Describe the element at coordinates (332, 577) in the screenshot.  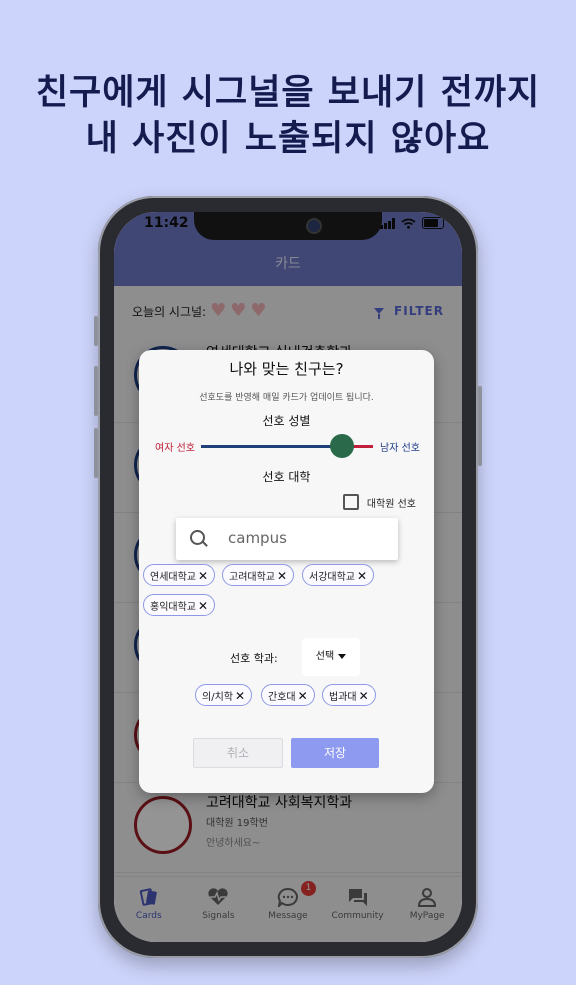
I see `chip-label: 서강대학교` at that location.